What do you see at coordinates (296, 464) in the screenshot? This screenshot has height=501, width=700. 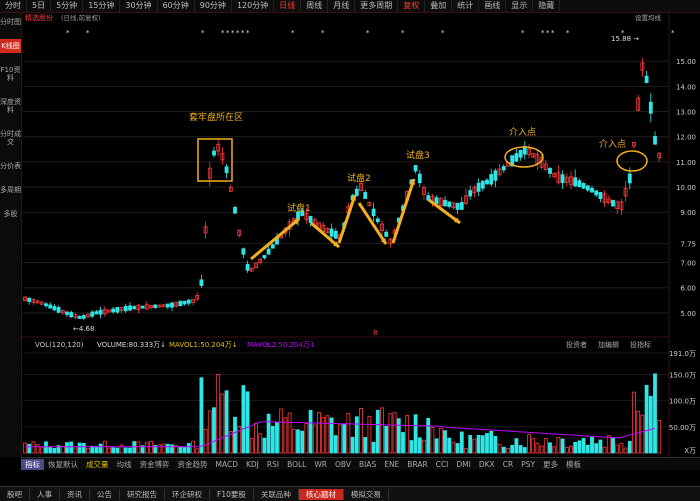 I see `bottomtabs-item-9: BOLL` at bounding box center [296, 464].